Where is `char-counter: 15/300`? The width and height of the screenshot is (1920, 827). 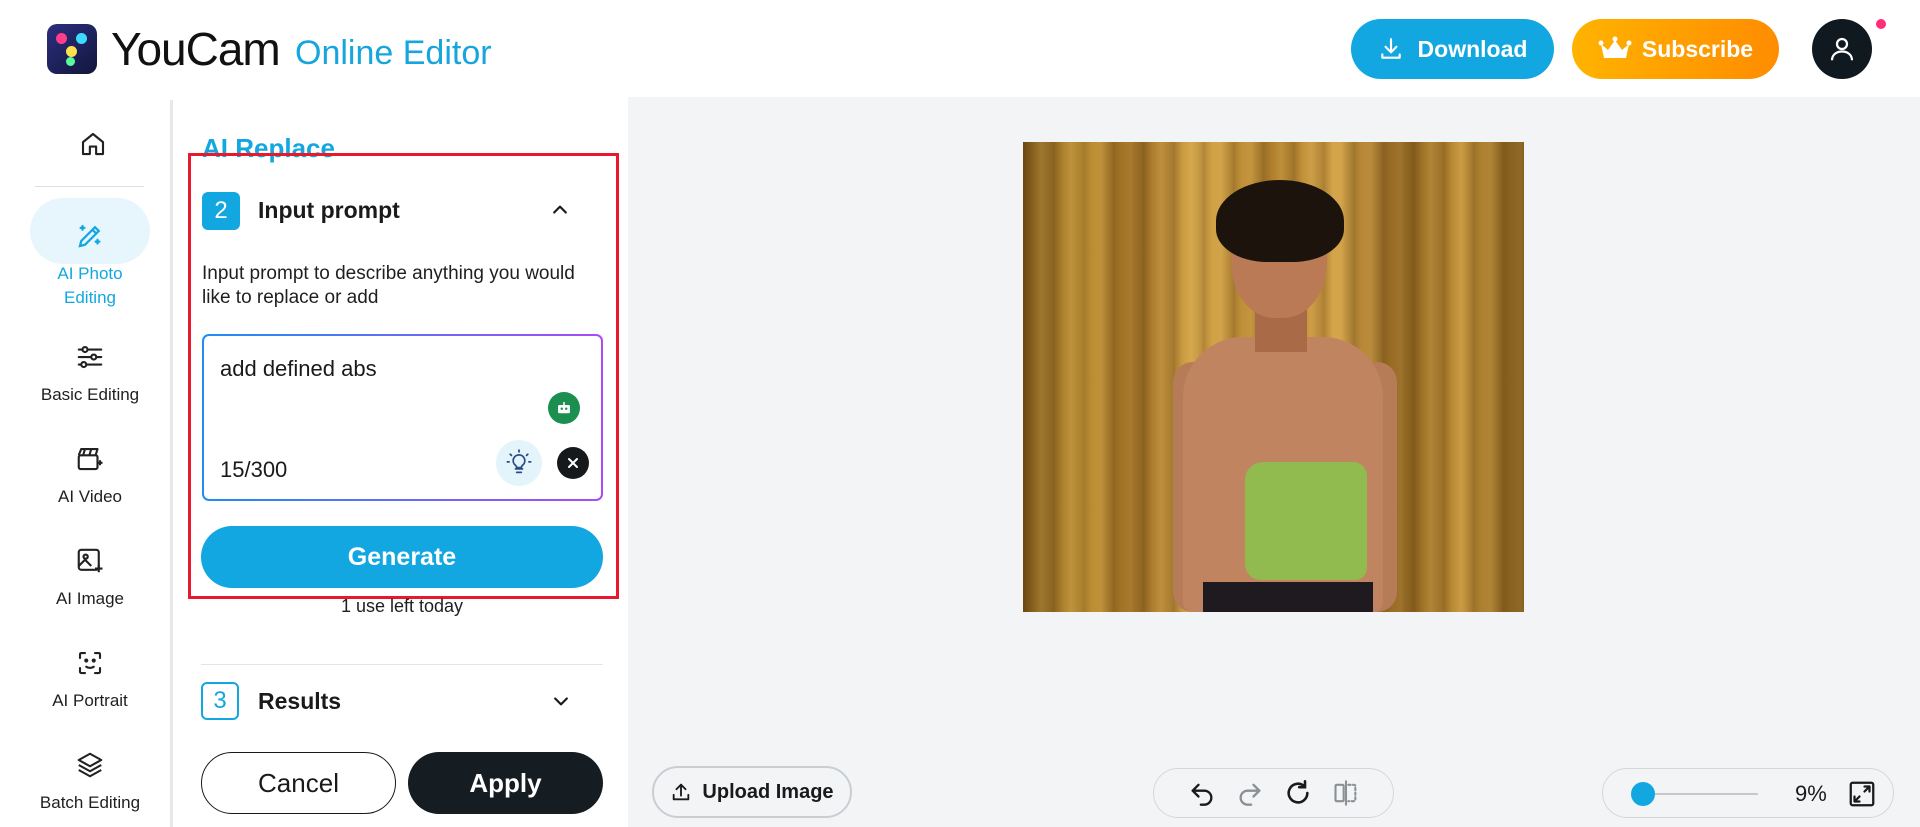 char-counter: 15/300 is located at coordinates (254, 469).